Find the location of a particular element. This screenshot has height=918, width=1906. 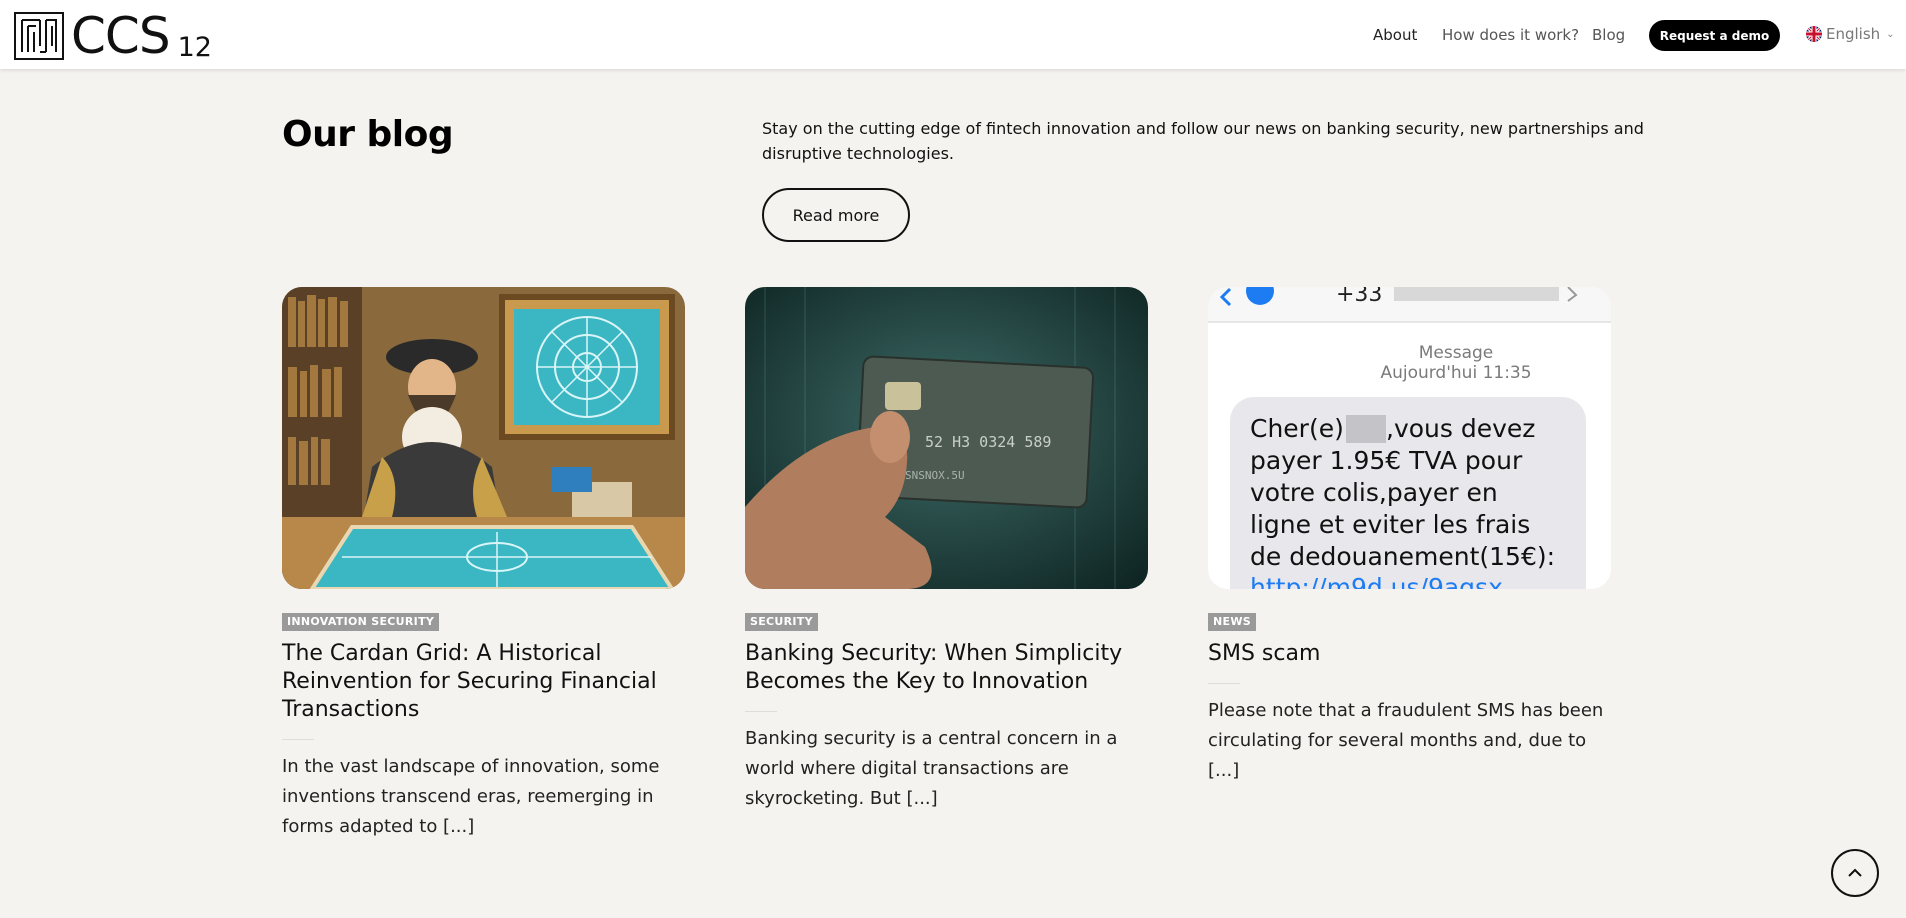

sms-line-1a: Cher(e) is located at coordinates (1297, 428).